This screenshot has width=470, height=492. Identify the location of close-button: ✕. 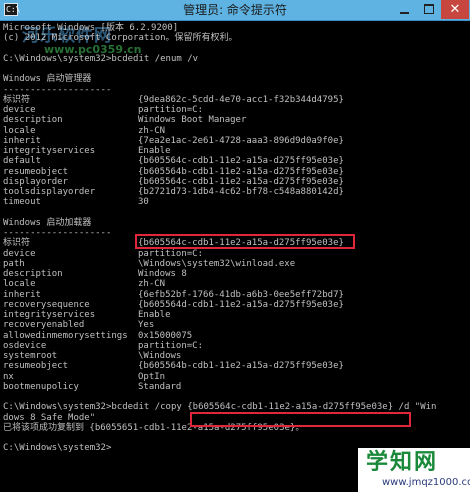
(455, 9).